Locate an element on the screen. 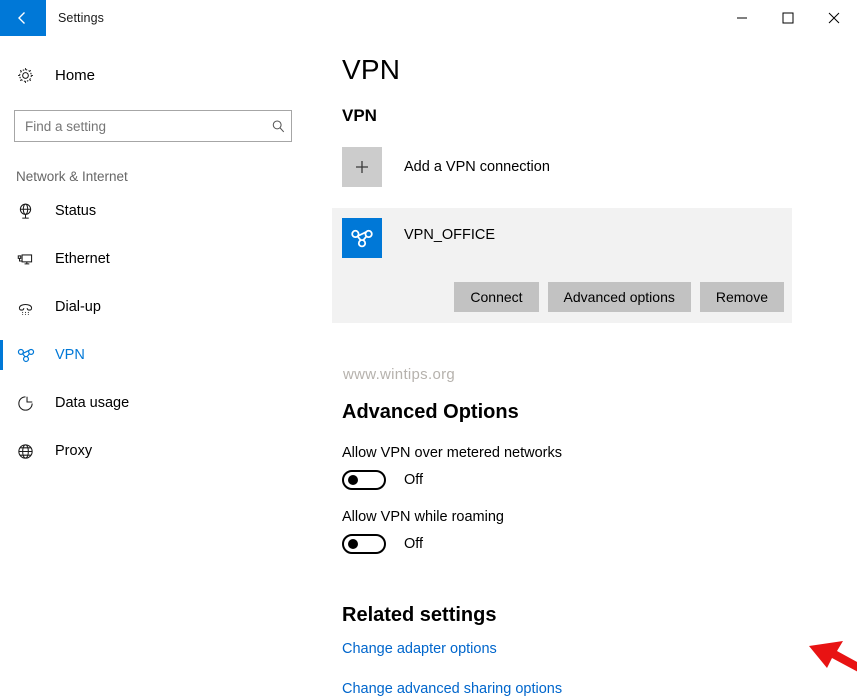  add-vpn-connection-label: Add a VPN connection is located at coordinates (477, 167).